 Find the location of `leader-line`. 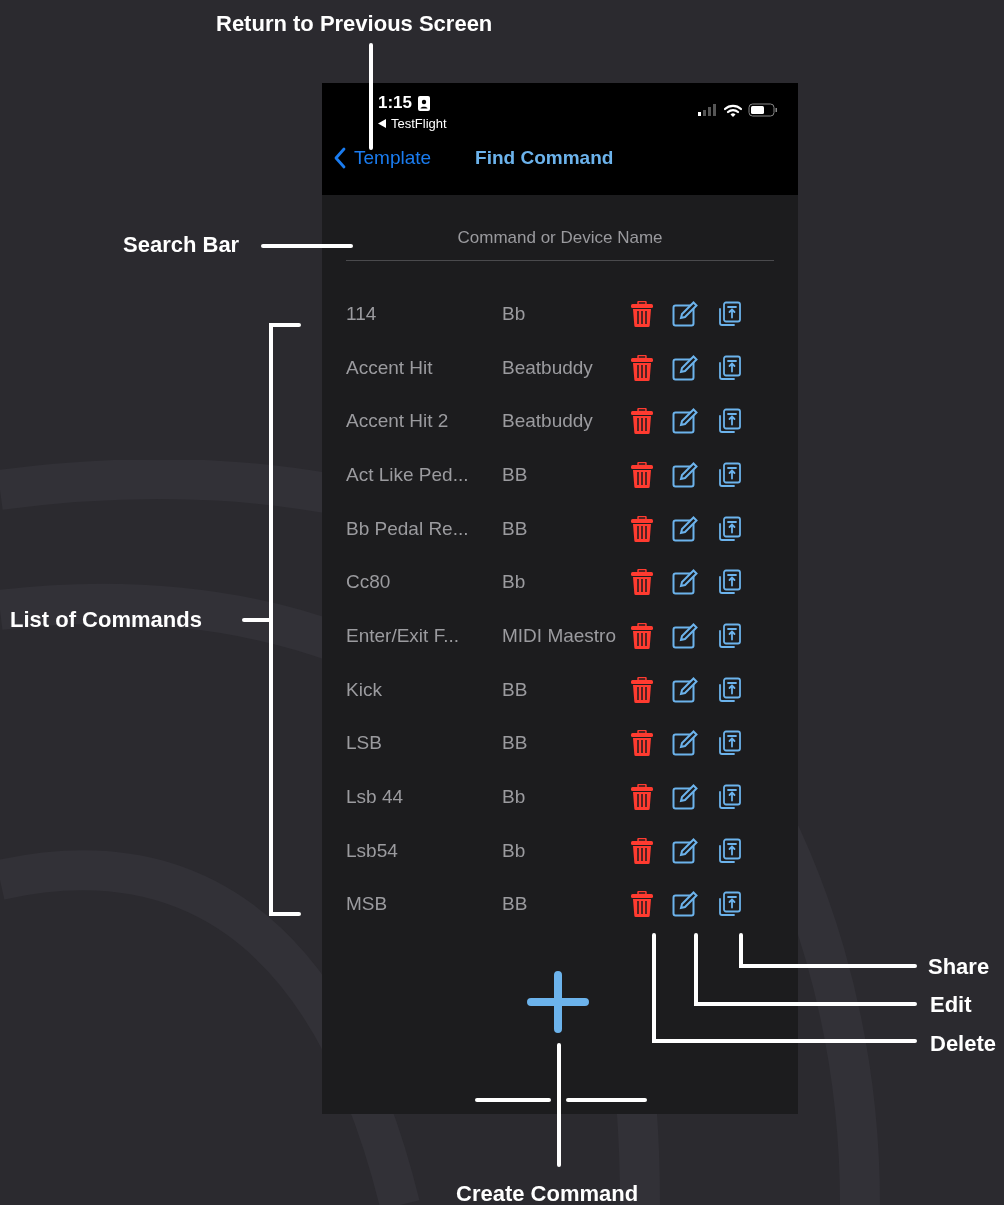

leader-line is located at coordinates (257, 620).